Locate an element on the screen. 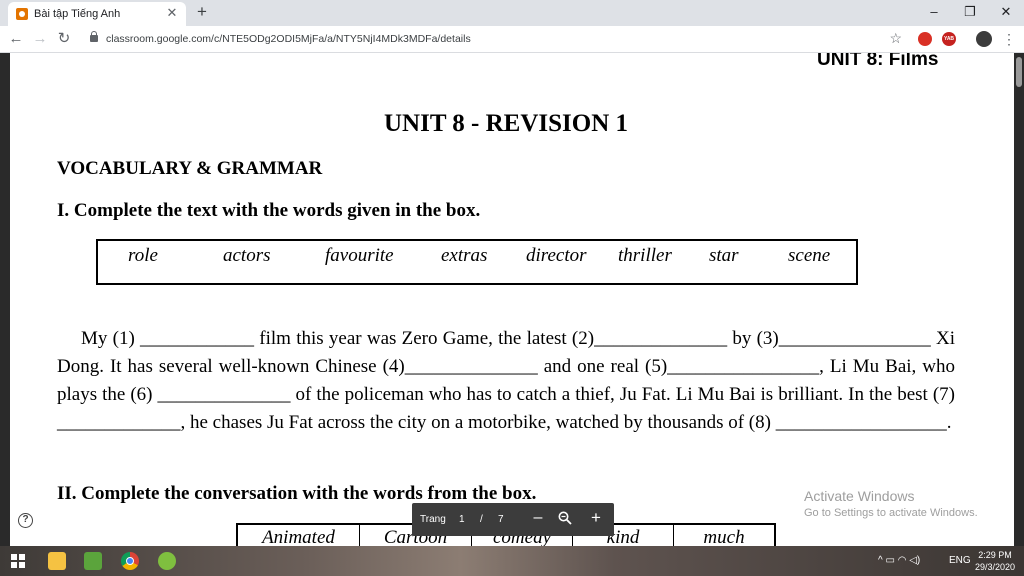 Image resolution: width=1024 pixels, height=576 pixels. word-box-item: role is located at coordinates (143, 255).